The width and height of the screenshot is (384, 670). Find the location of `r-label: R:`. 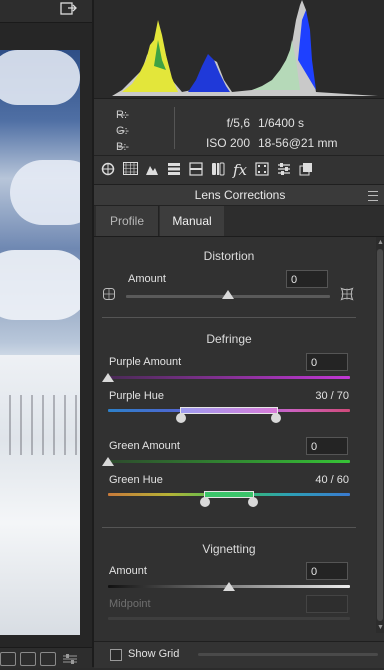

r-label: R: is located at coordinates (121, 115).